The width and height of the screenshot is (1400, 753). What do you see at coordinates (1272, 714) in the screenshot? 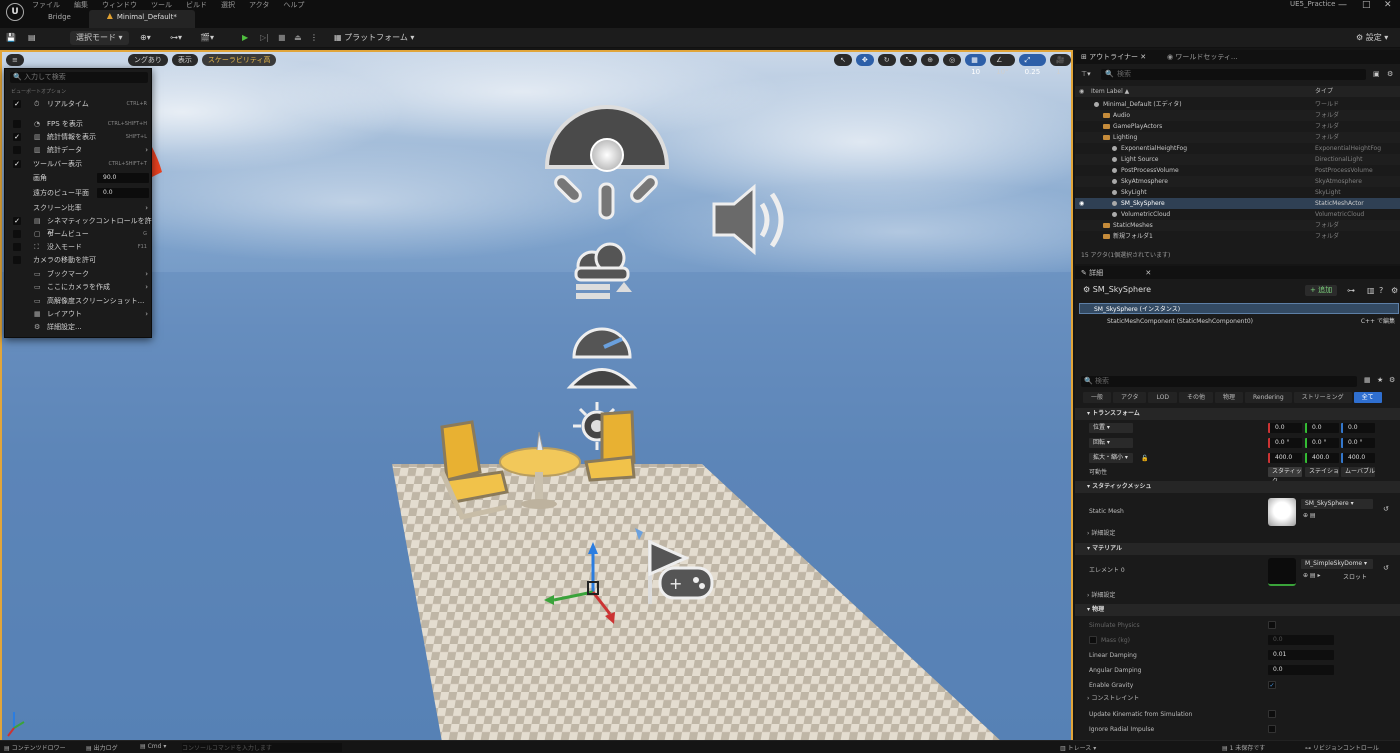
I see `update-kinematic-checkbox` at bounding box center [1272, 714].